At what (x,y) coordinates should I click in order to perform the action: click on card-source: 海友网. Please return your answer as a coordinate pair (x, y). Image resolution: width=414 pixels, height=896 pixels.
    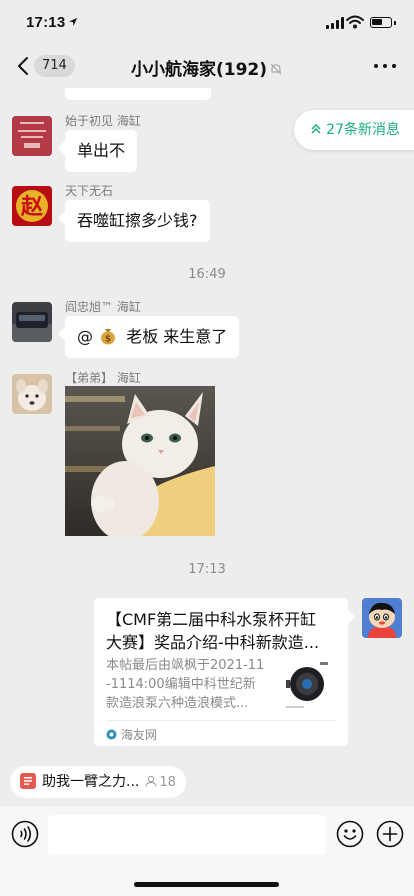
    Looking at the image, I should click on (221, 731).